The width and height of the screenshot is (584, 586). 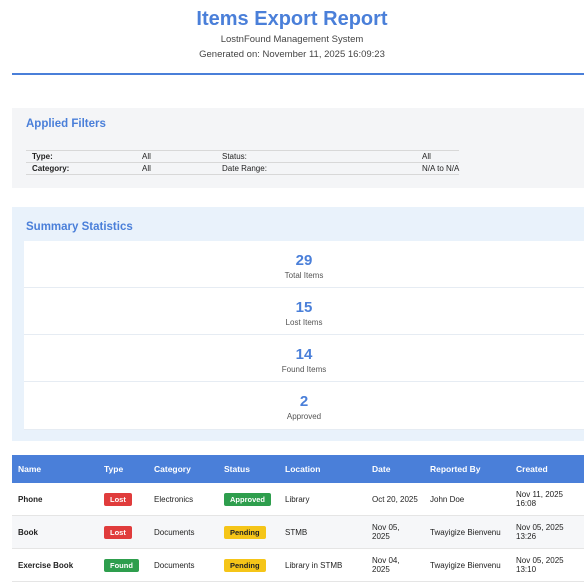 I want to click on stat-card-total-items: 29 Total Items, so click(x=304, y=264).